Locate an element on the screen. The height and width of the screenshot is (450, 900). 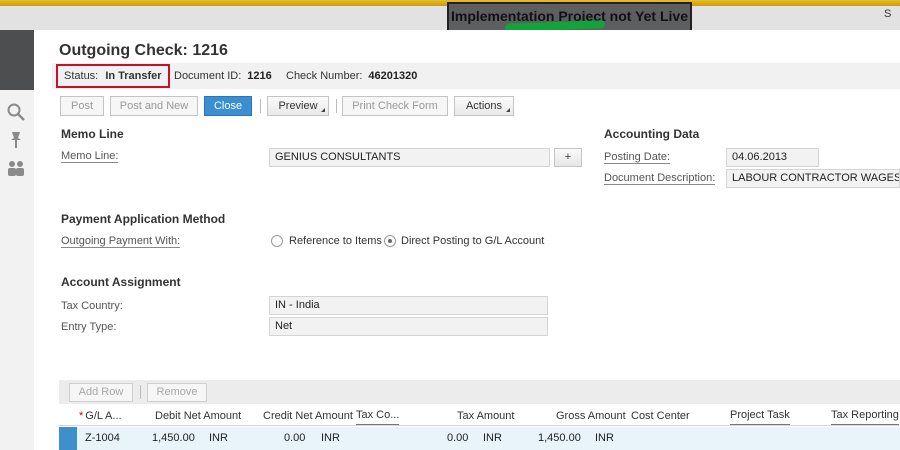
table-toolbar: Add Row Remove is located at coordinates (479, 392).